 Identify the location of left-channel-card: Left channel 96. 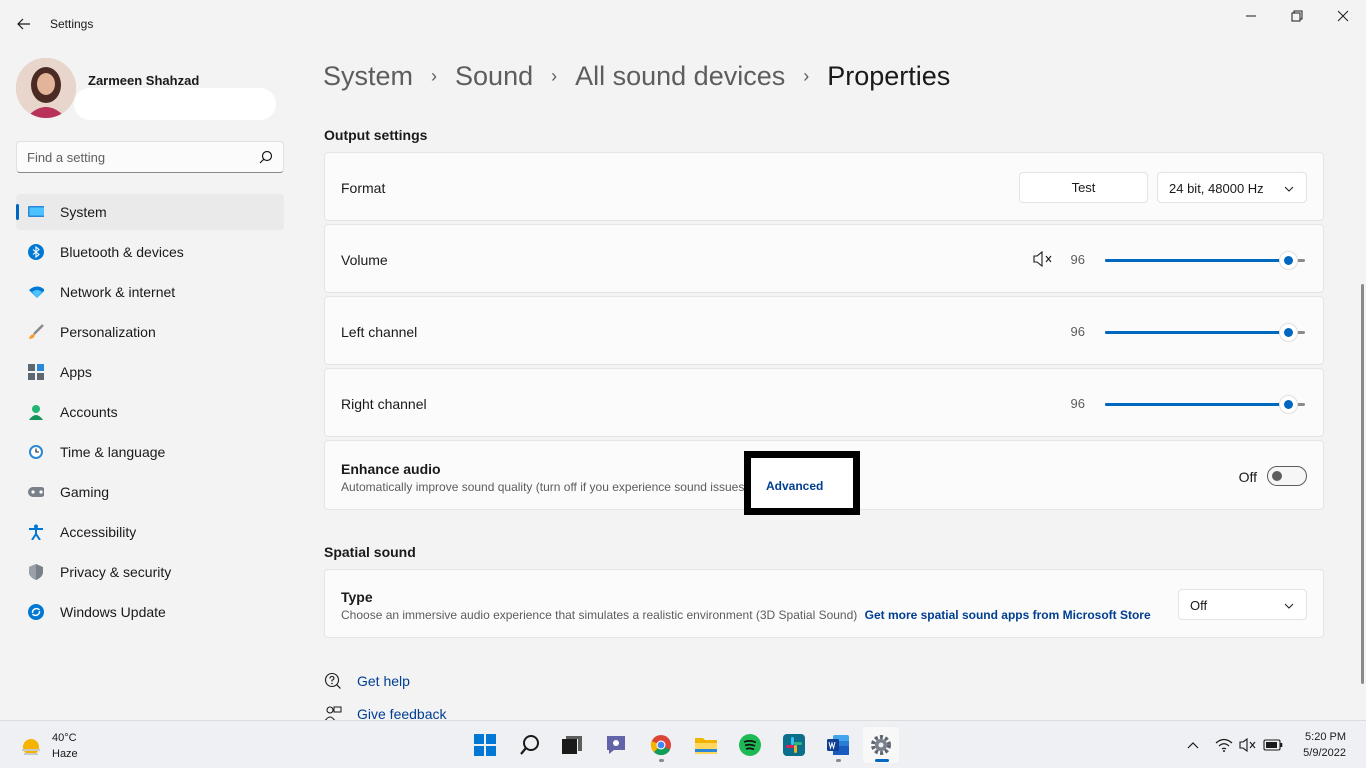
(824, 330).